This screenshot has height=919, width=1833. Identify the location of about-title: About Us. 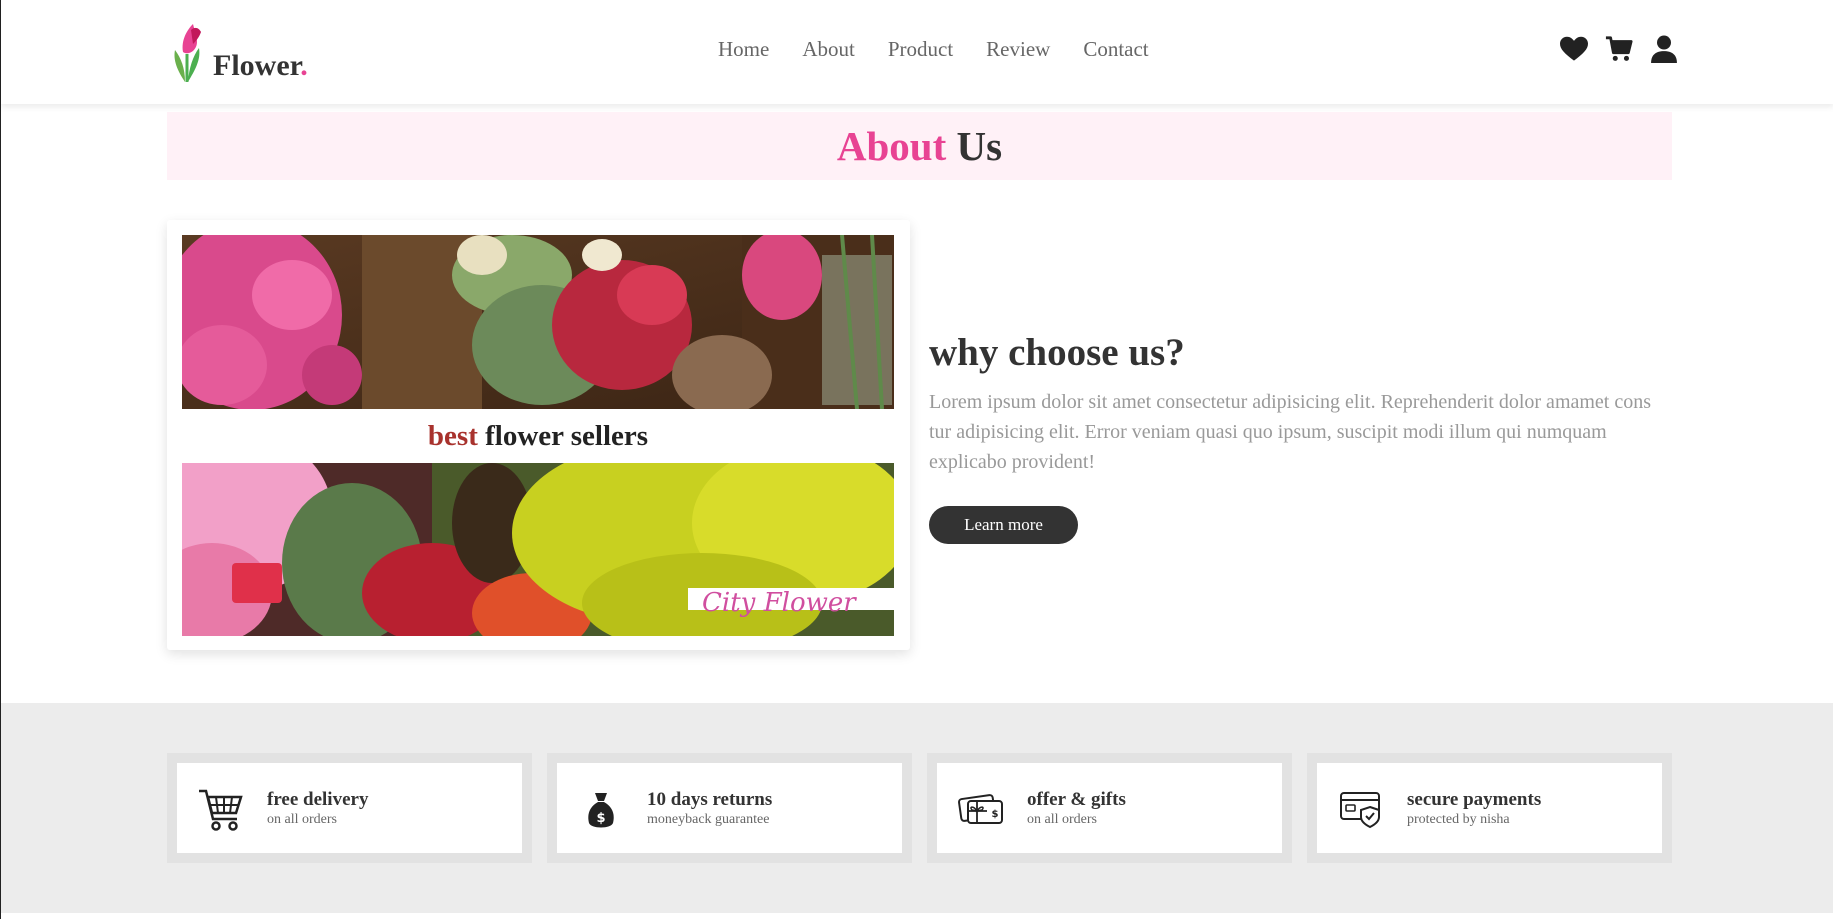
(919, 146).